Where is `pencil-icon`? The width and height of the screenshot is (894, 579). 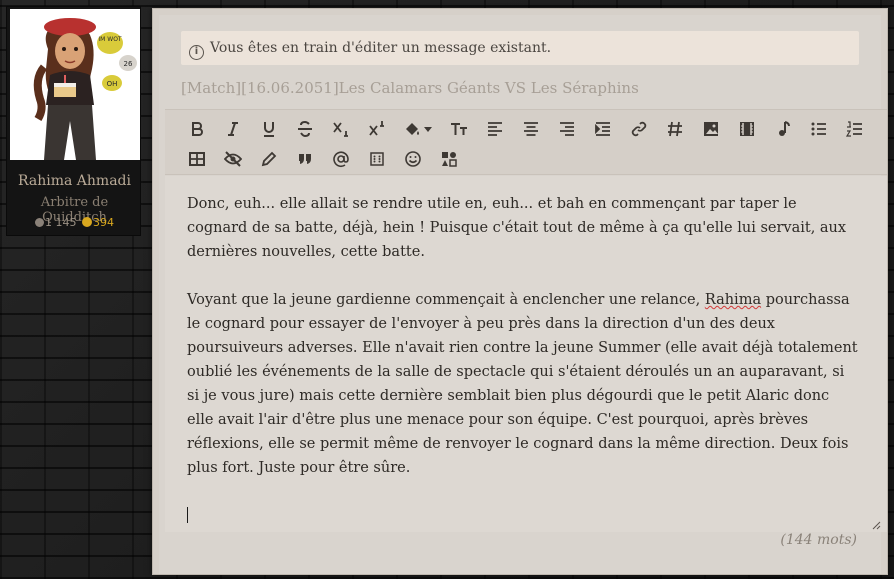
pencil-icon is located at coordinates (269, 159).